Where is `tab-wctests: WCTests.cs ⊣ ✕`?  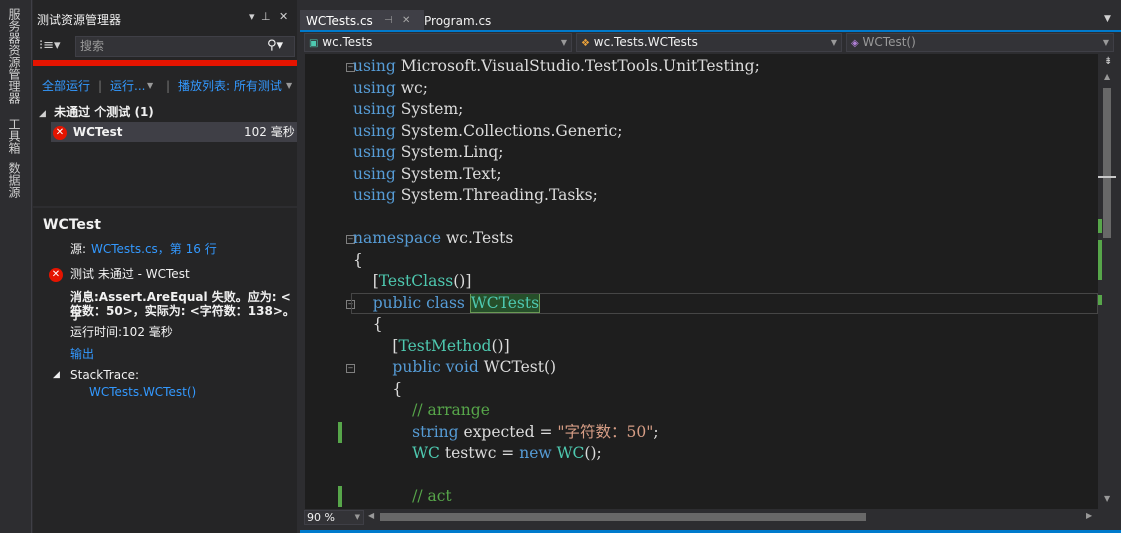
tab-wctests: WCTests.cs ⊣ ✕ is located at coordinates (362, 21).